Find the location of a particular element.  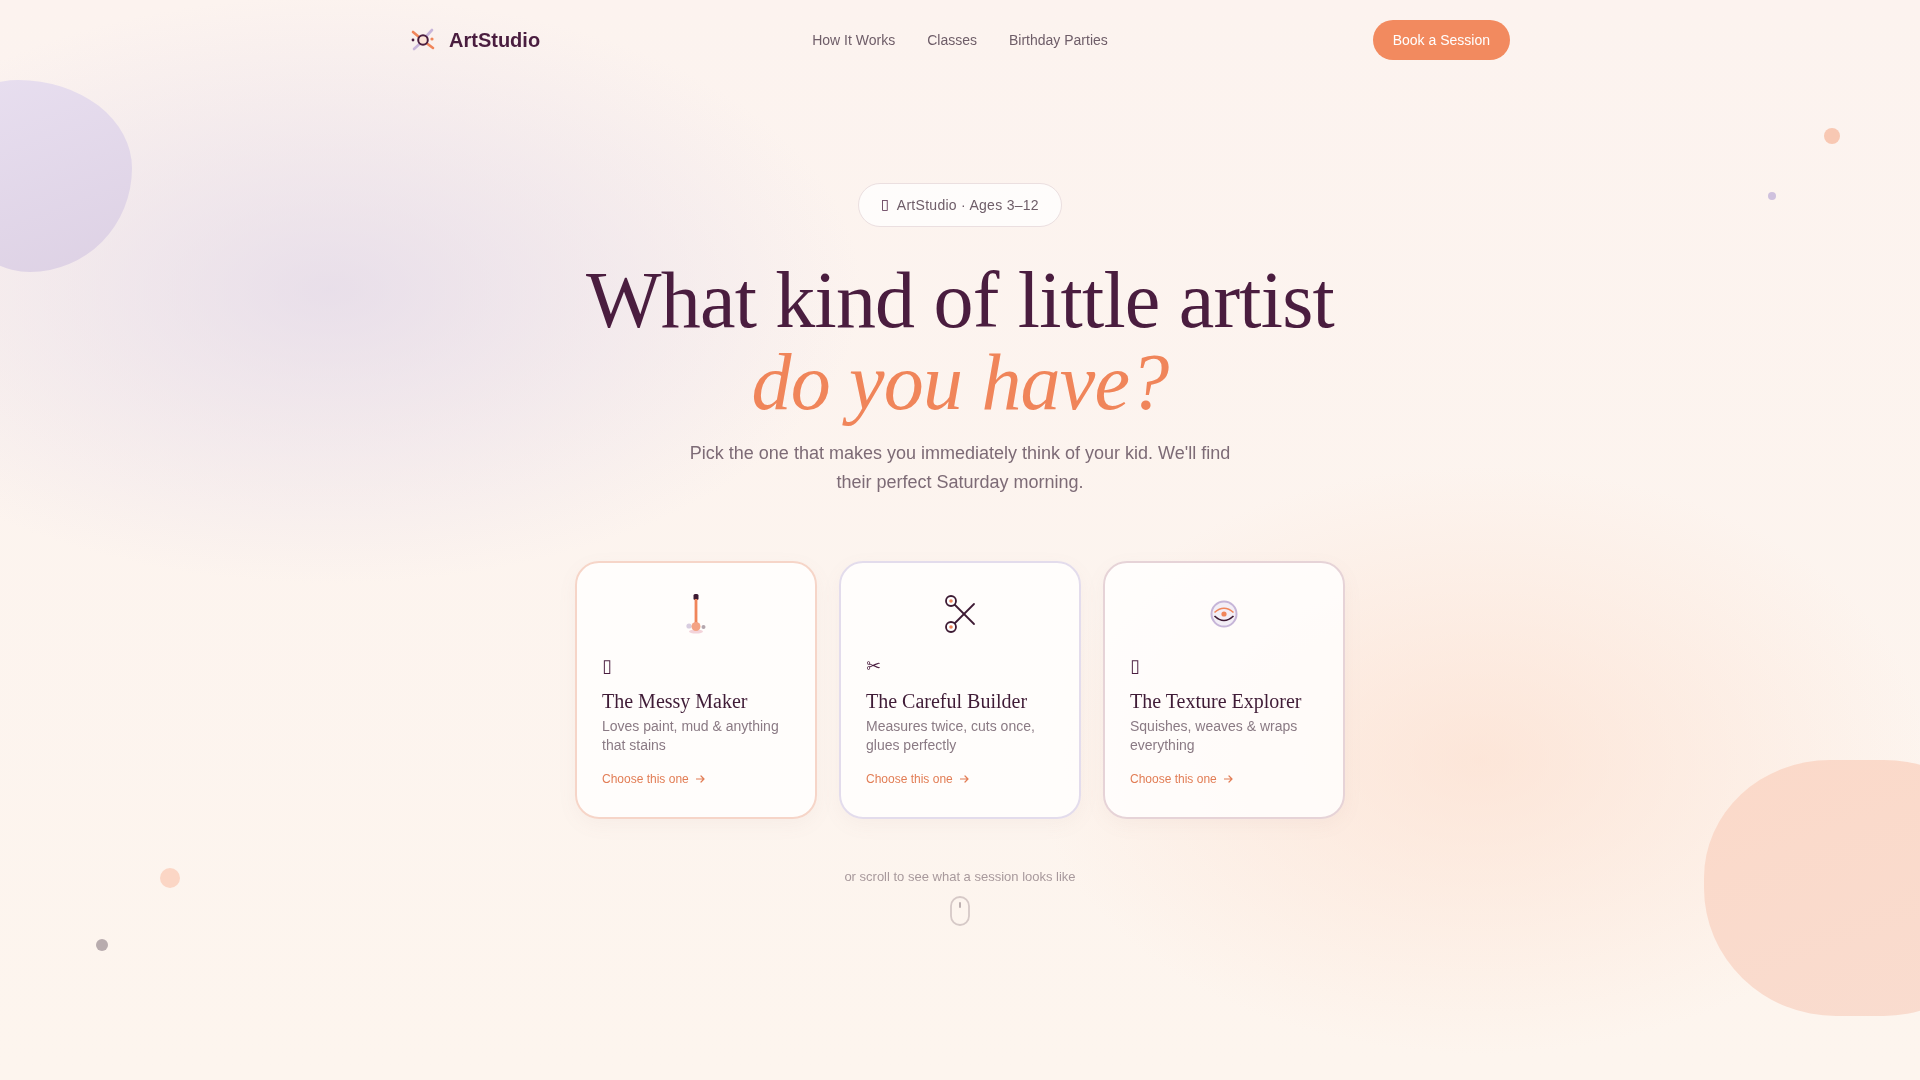

card-title: The Messy Maker is located at coordinates (675, 700).